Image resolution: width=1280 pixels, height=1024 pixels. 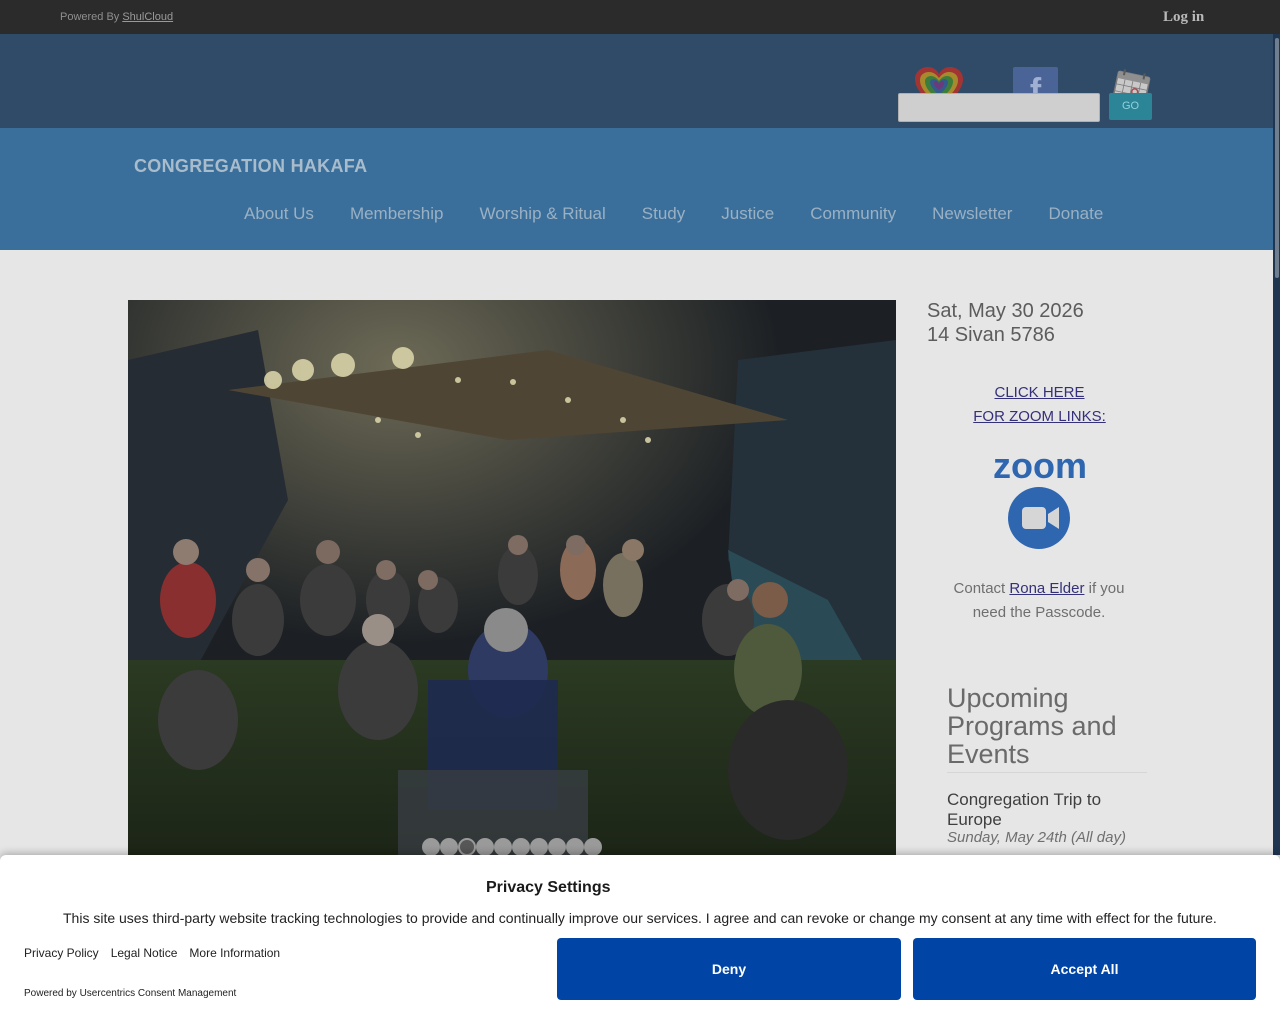 I want to click on deny-button: Deny, so click(x=729, y=969).